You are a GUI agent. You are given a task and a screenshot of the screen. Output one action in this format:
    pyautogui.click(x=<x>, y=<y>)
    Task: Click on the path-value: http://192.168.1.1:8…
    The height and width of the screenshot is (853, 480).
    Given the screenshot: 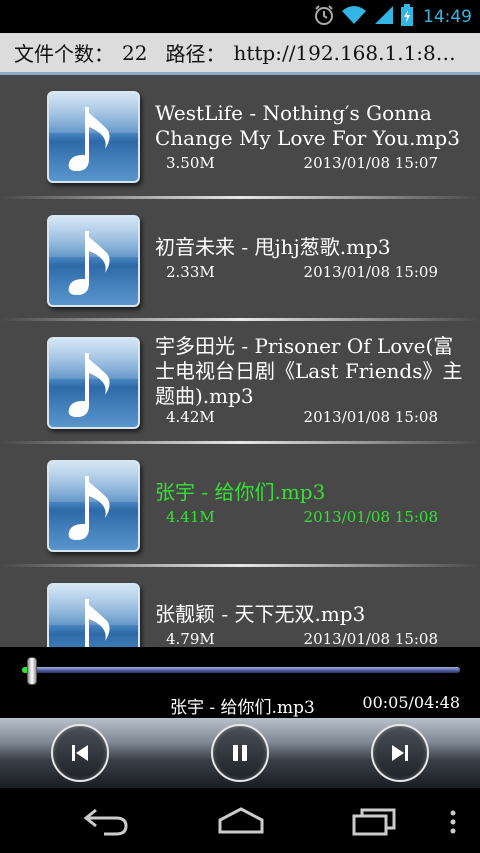 What is the action you would take?
    pyautogui.click(x=344, y=52)
    